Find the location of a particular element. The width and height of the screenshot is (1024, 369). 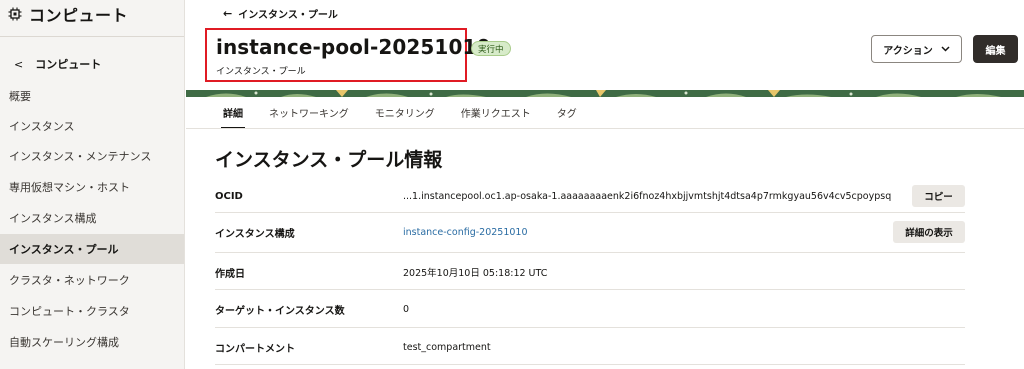

tab-tags: タグ is located at coordinates (567, 112).